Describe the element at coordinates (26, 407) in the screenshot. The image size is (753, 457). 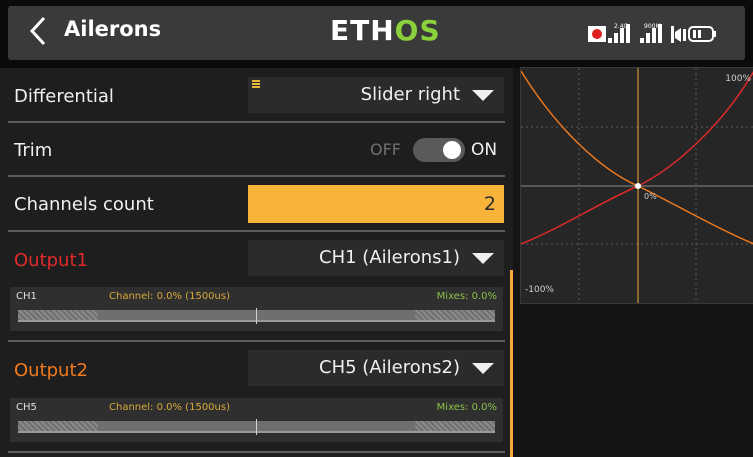
I see `channel-name: CH5` at that location.